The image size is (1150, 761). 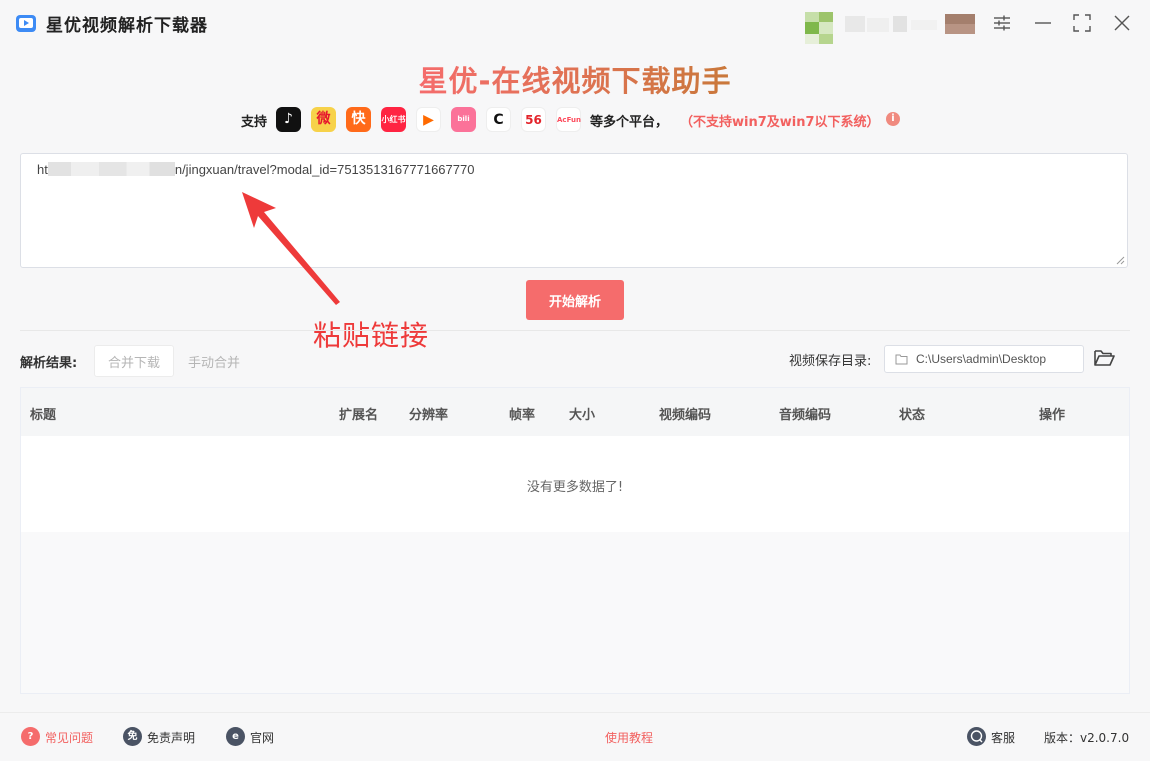 What do you see at coordinates (323, 119) in the screenshot?
I see `weibo-icon: 微` at bounding box center [323, 119].